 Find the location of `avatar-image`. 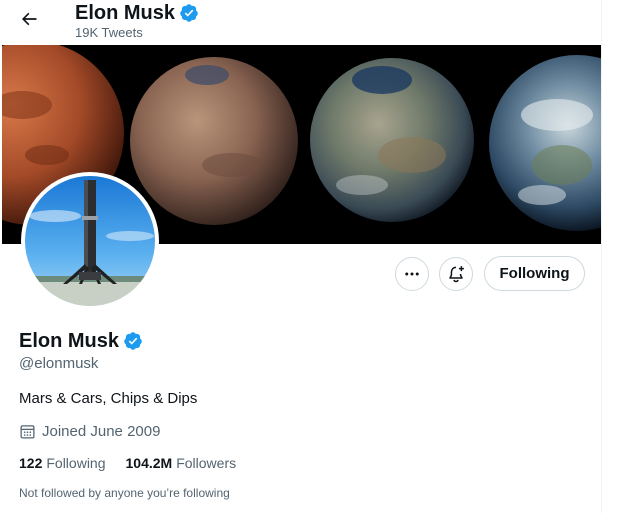

avatar-image is located at coordinates (90, 241).